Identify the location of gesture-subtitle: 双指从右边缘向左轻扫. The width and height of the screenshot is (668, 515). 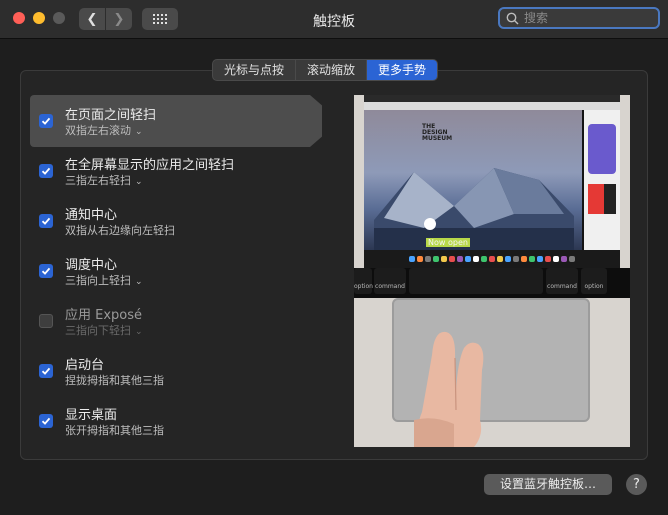
(120, 230).